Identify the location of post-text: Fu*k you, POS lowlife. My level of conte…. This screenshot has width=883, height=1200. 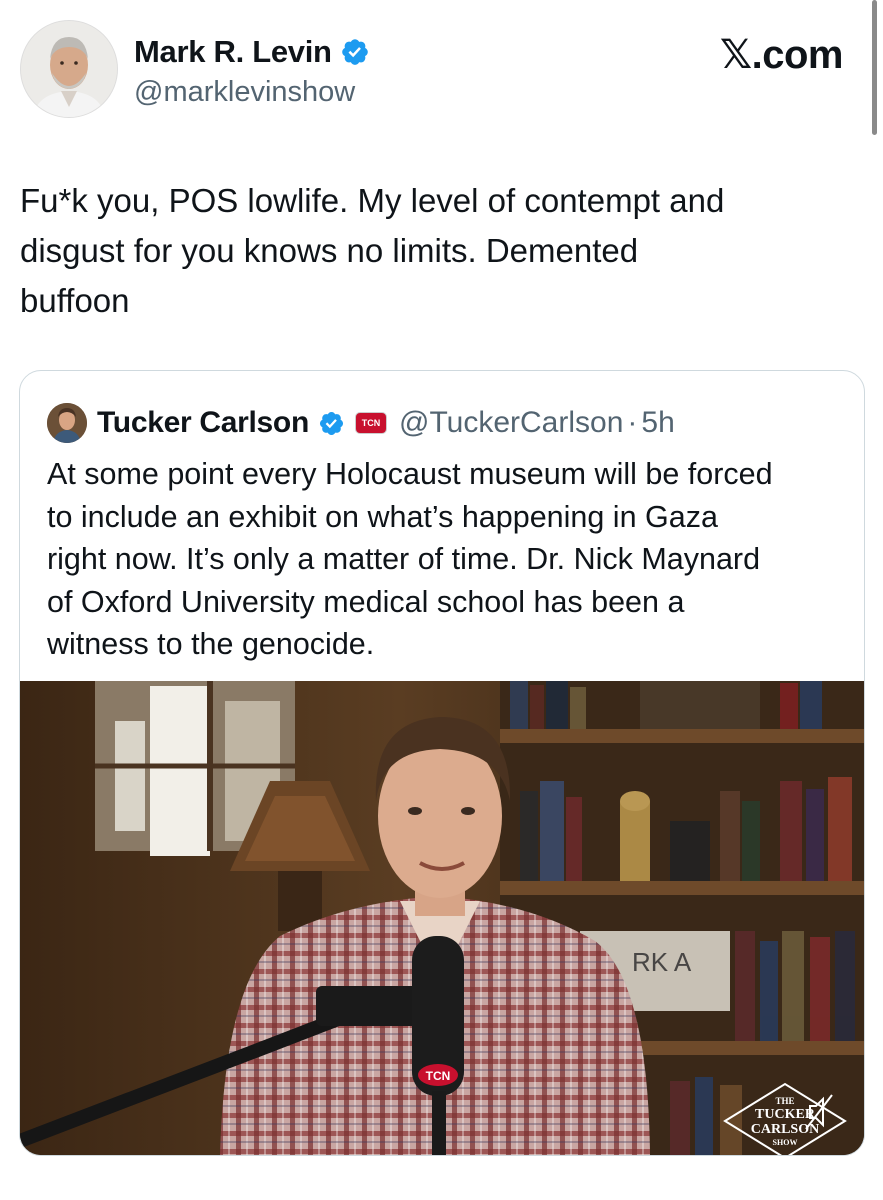
(372, 250).